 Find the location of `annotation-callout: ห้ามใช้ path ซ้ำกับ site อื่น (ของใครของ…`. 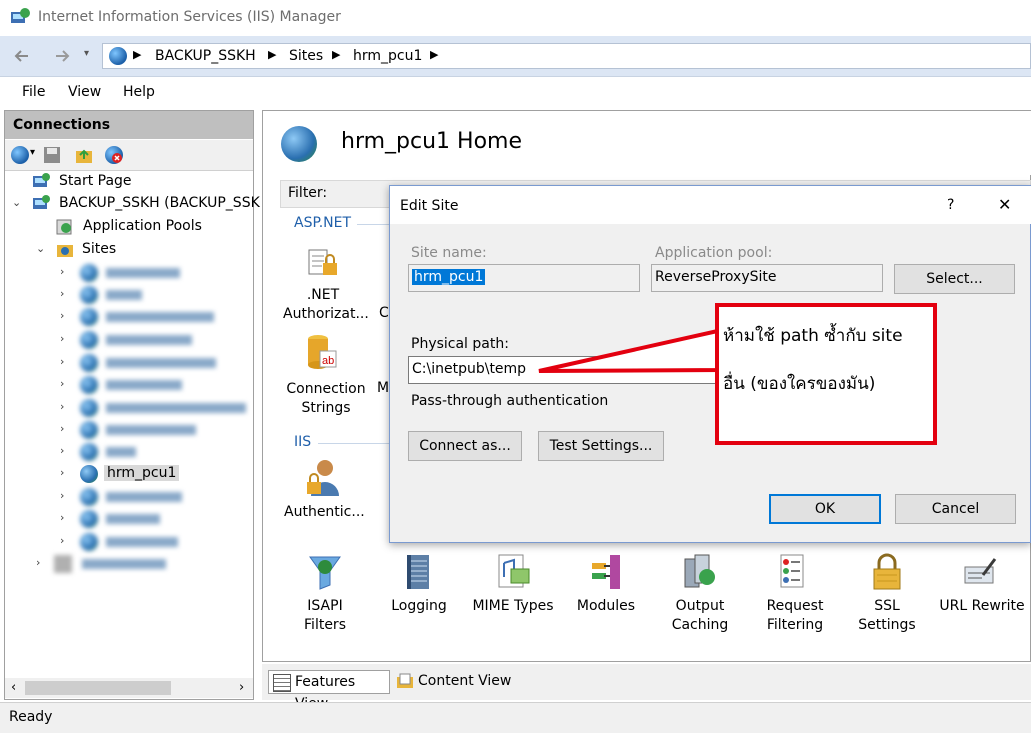

annotation-callout: ห้ามใช้ path ซ้ำกับ site อื่น (ของใครของ… is located at coordinates (826, 374).